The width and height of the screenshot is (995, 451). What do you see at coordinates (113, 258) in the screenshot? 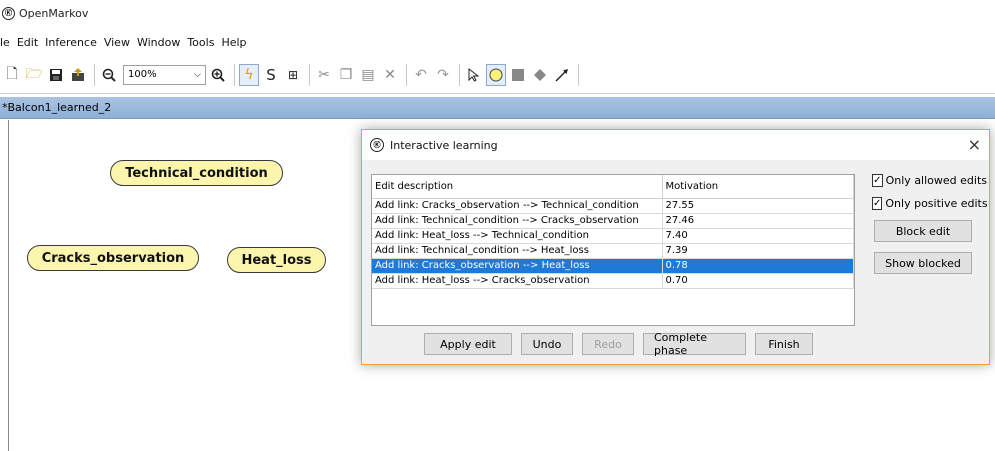
I see `node-cracks-observation: Cracks_observation` at bounding box center [113, 258].